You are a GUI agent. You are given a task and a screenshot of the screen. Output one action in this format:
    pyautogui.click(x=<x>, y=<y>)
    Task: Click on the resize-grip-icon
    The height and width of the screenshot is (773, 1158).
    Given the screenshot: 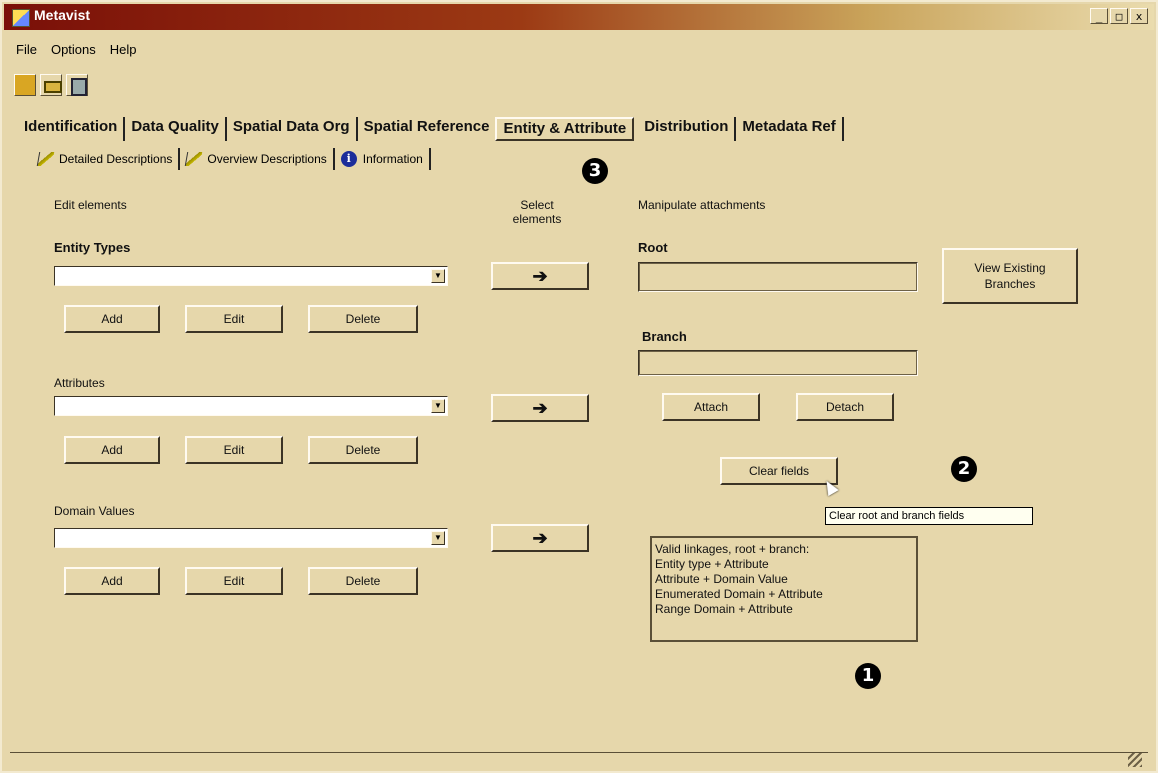 What is the action you would take?
    pyautogui.click(x=1135, y=760)
    